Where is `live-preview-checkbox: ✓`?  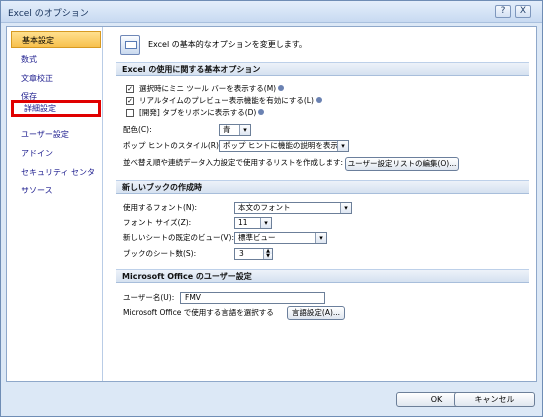
live-preview-checkbox: ✓ is located at coordinates (130, 101).